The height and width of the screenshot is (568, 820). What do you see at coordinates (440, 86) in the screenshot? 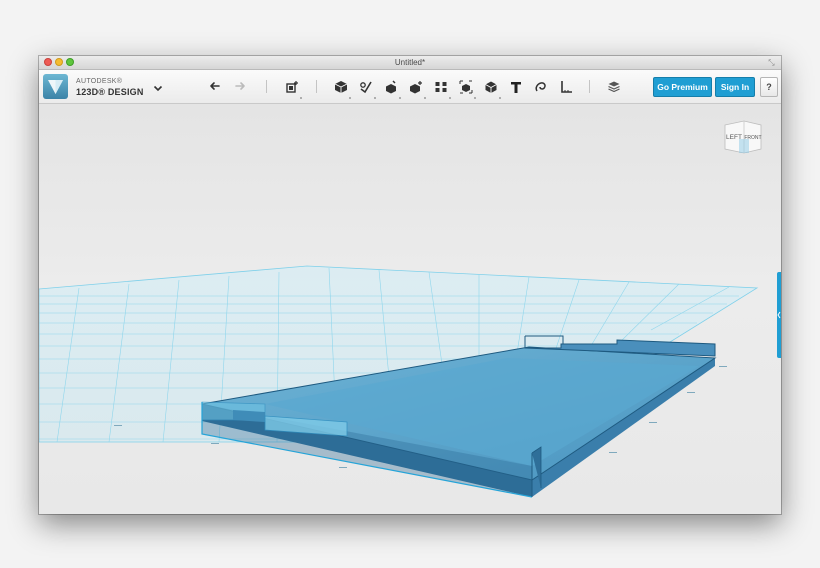
I see `pattern-tool-icon` at bounding box center [440, 86].